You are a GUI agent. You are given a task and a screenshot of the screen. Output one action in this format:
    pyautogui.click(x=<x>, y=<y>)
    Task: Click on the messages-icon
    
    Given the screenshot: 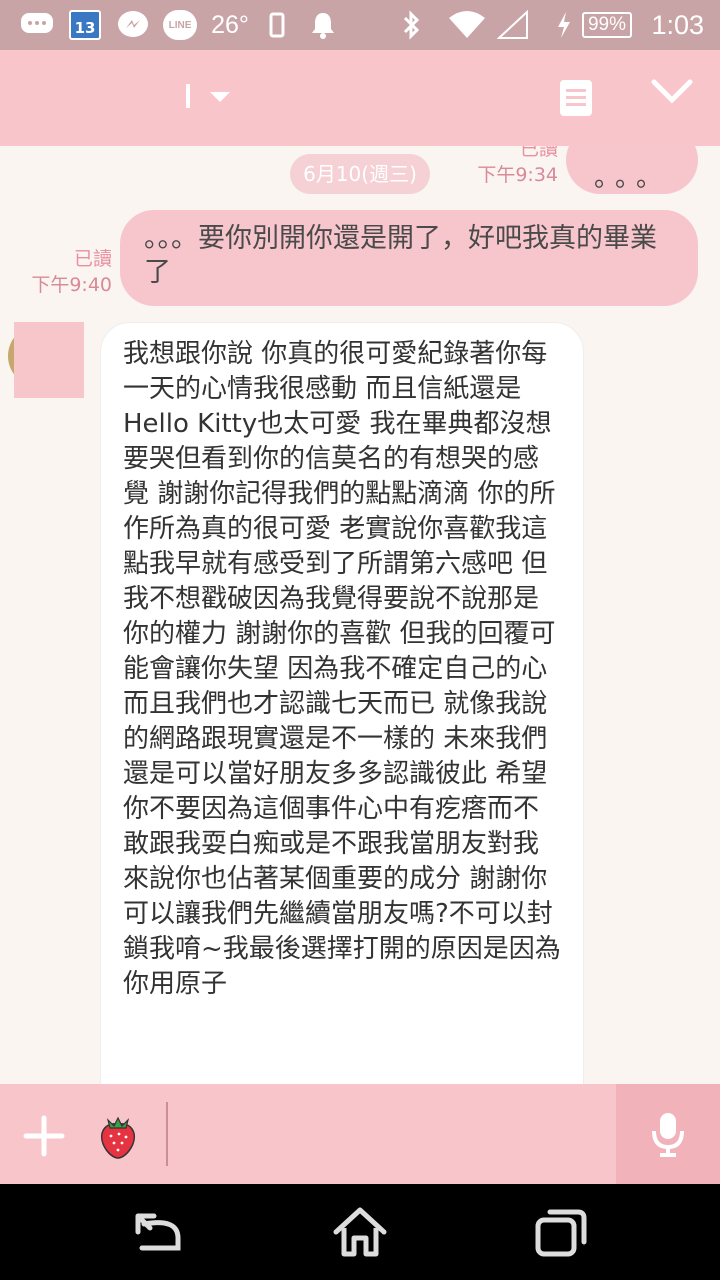 What is the action you would take?
    pyautogui.click(x=37, y=25)
    